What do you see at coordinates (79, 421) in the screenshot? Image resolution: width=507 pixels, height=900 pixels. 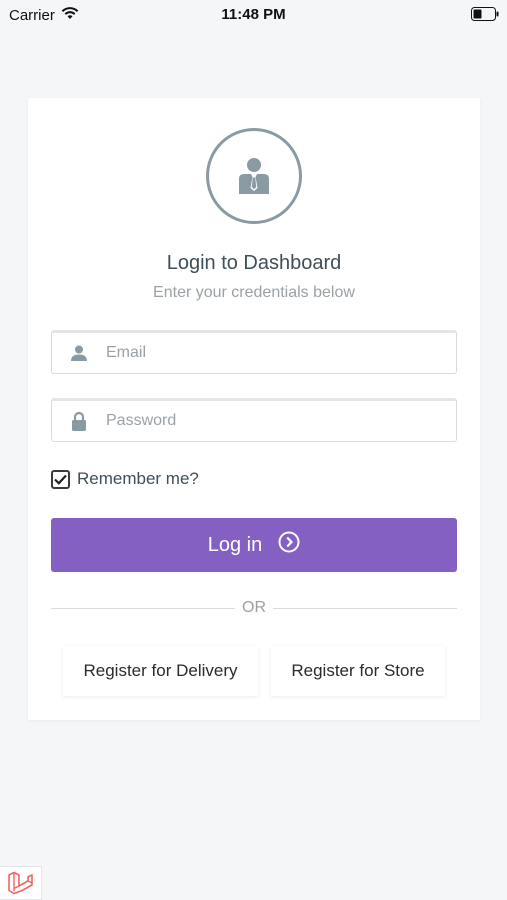 I see `lock-icon` at bounding box center [79, 421].